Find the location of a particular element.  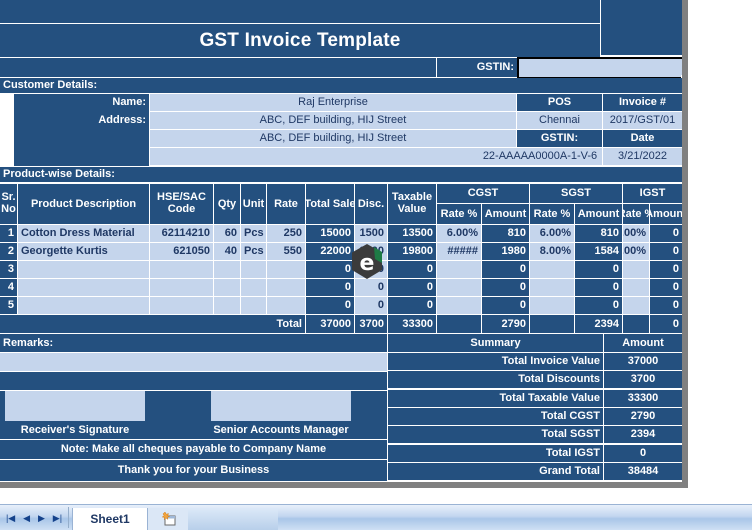

cell-row4-unit is located at coordinates (253, 287).